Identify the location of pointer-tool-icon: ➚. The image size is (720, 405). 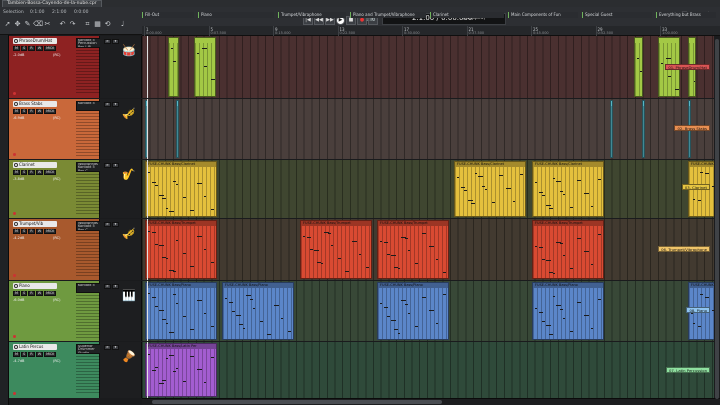
(7, 24).